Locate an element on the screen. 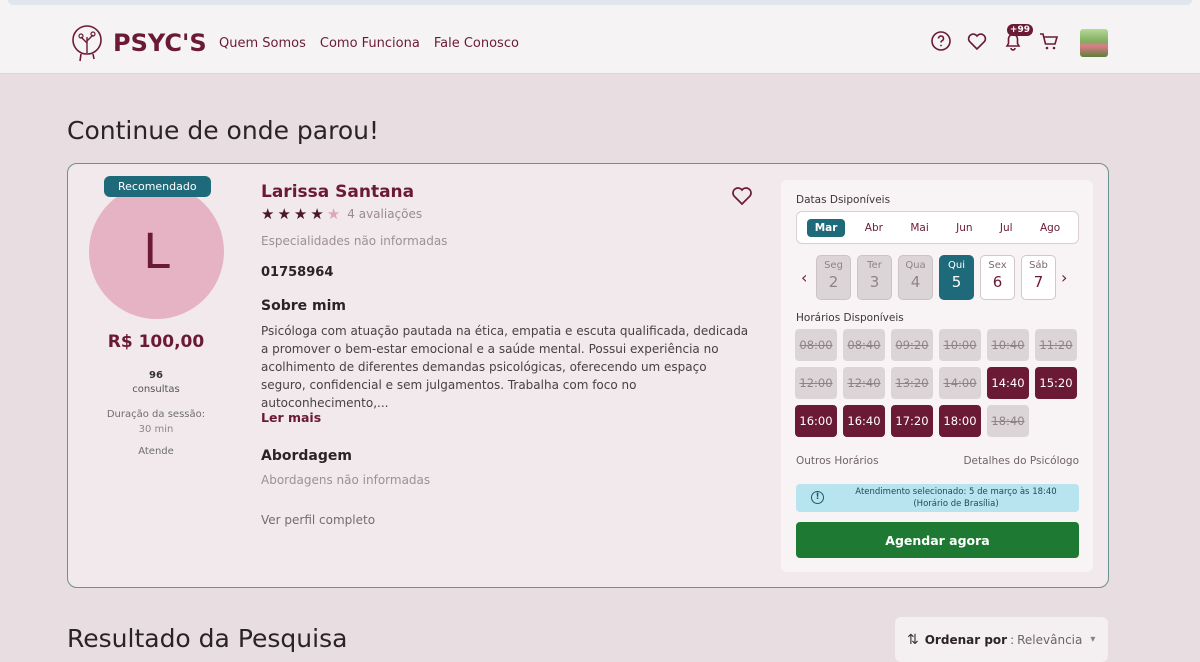 Image resolution: width=1200 pixels, height=662 pixels. schedule-links: Outros Horários Detalhes do Psicólogo is located at coordinates (937, 461).